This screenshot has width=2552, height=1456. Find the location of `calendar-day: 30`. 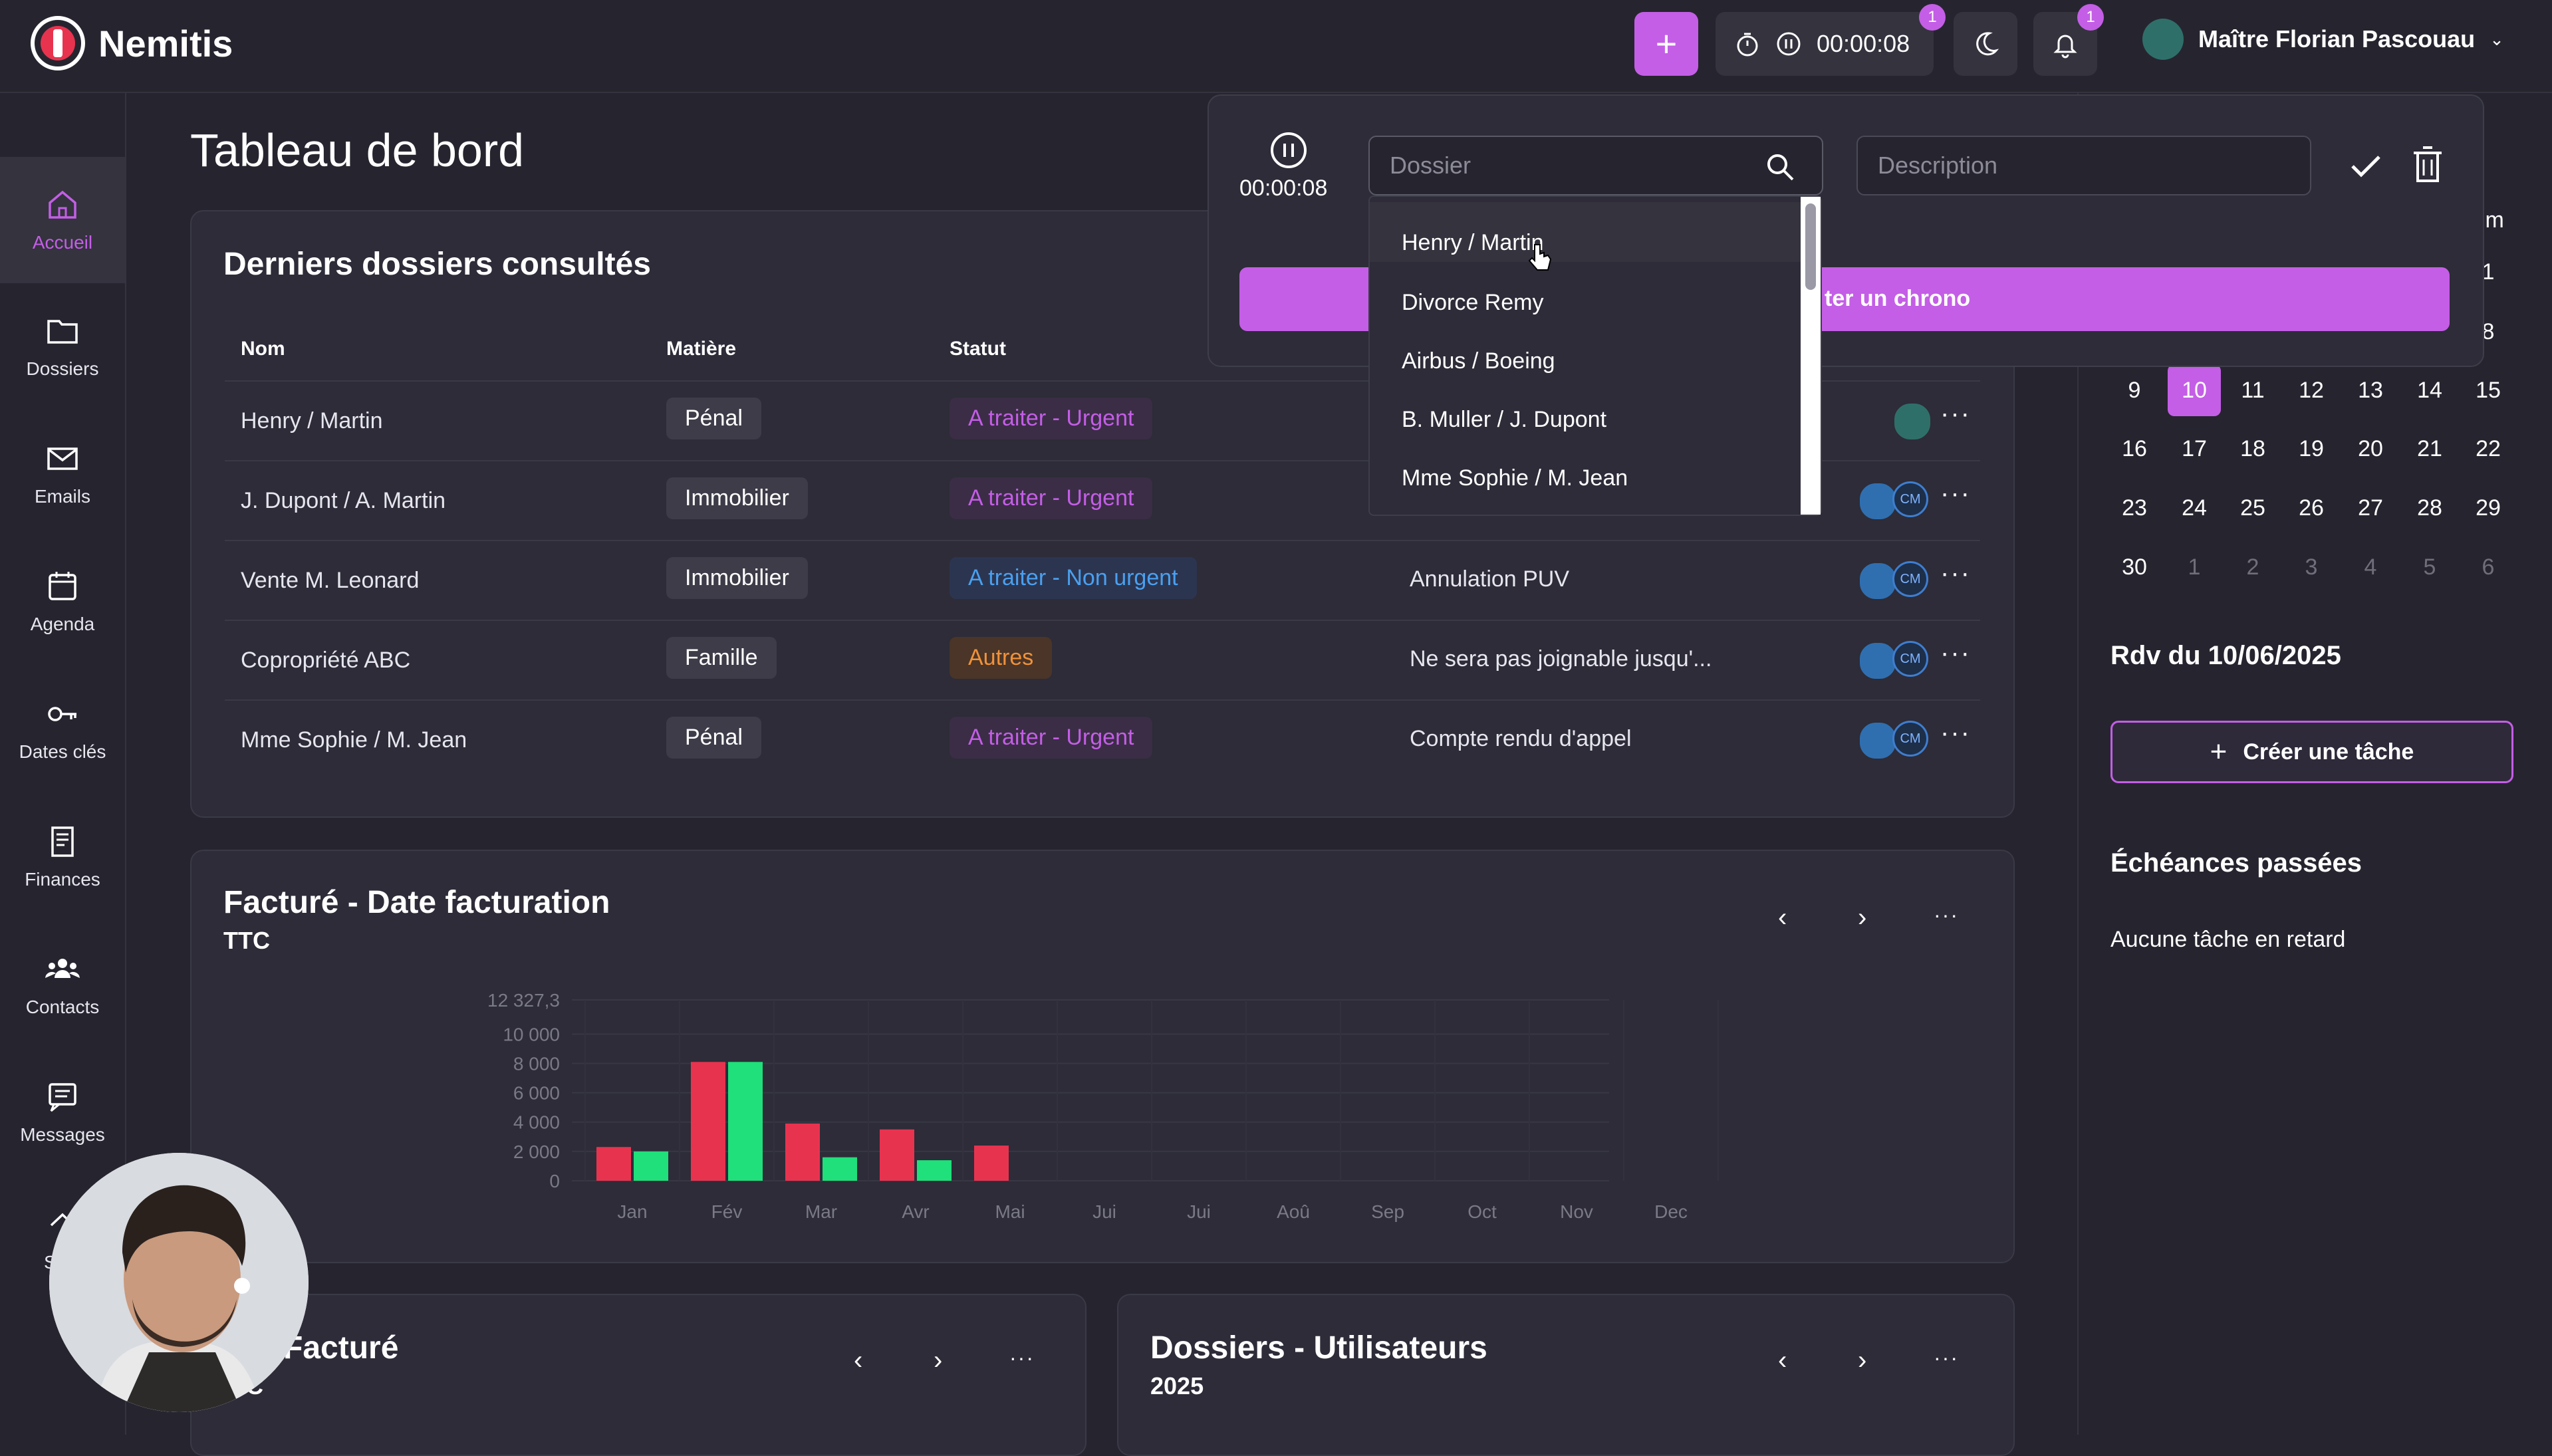

calendar-day: 30 is located at coordinates (2134, 567).